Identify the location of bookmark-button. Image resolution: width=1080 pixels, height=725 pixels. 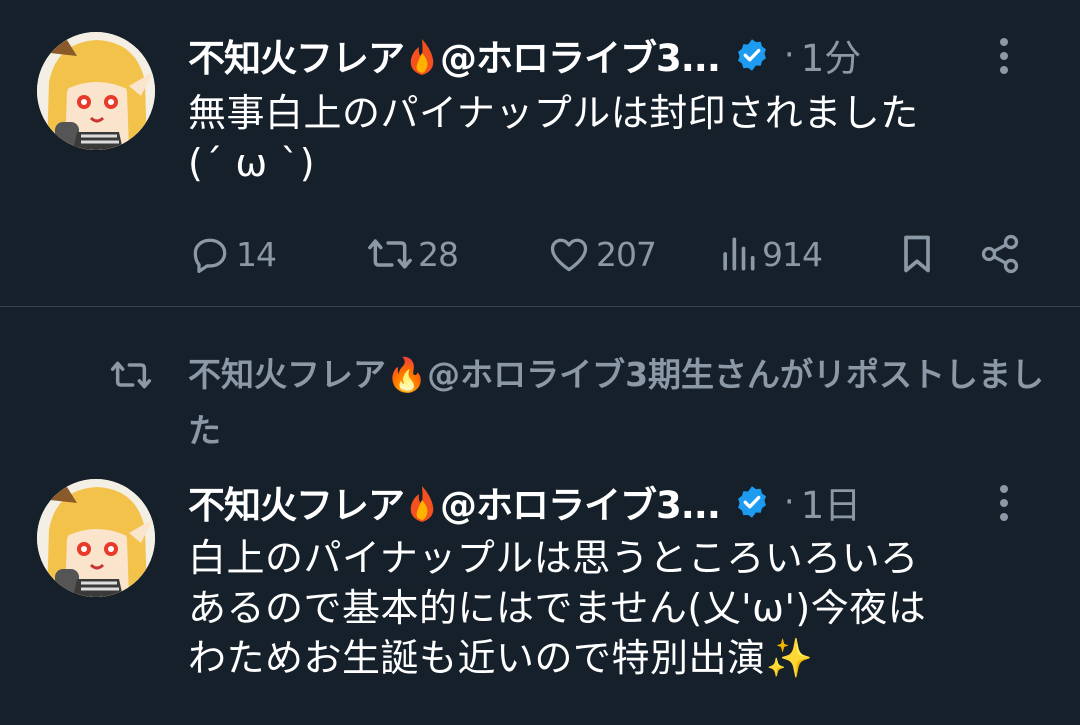
(917, 254).